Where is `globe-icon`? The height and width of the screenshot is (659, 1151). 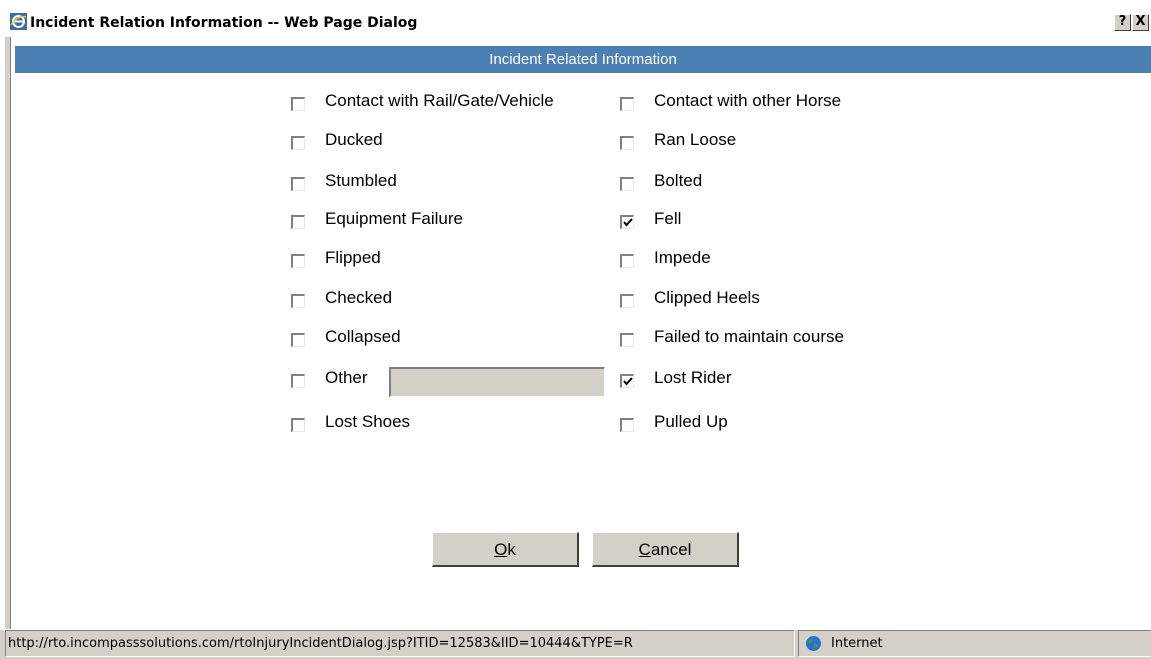
globe-icon is located at coordinates (813, 643).